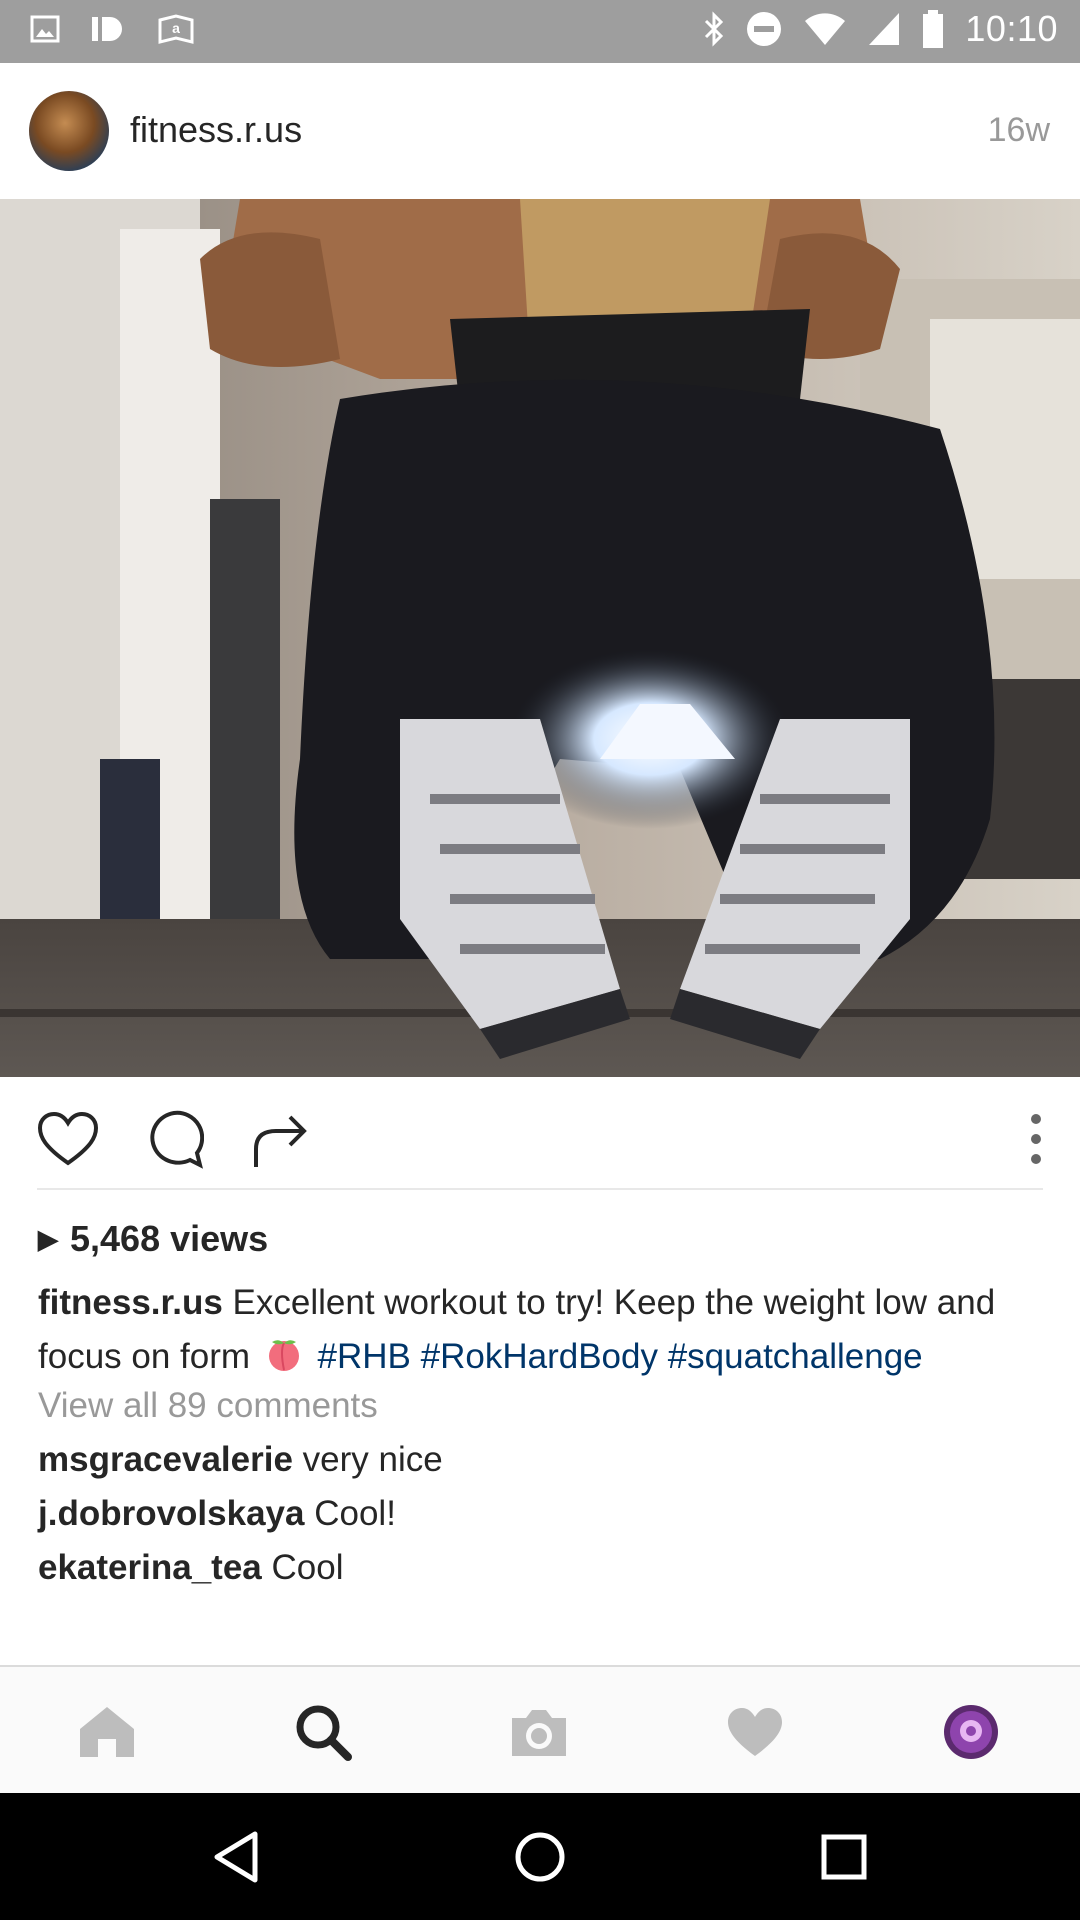 This screenshot has width=1080, height=1920. Describe the element at coordinates (540, 1133) in the screenshot. I see `post-actions` at that location.